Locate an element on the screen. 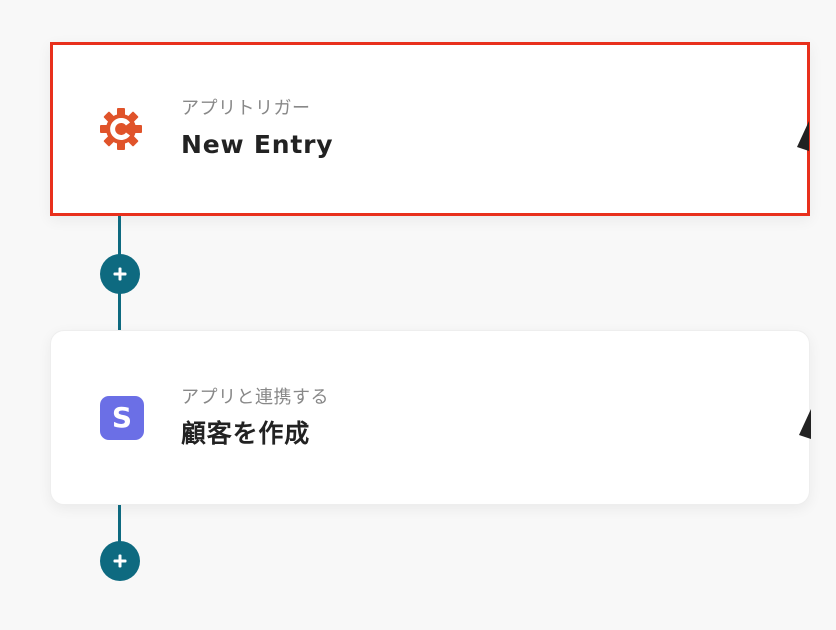 The image size is (836, 630). stripe-logo: S is located at coordinates (122, 417).